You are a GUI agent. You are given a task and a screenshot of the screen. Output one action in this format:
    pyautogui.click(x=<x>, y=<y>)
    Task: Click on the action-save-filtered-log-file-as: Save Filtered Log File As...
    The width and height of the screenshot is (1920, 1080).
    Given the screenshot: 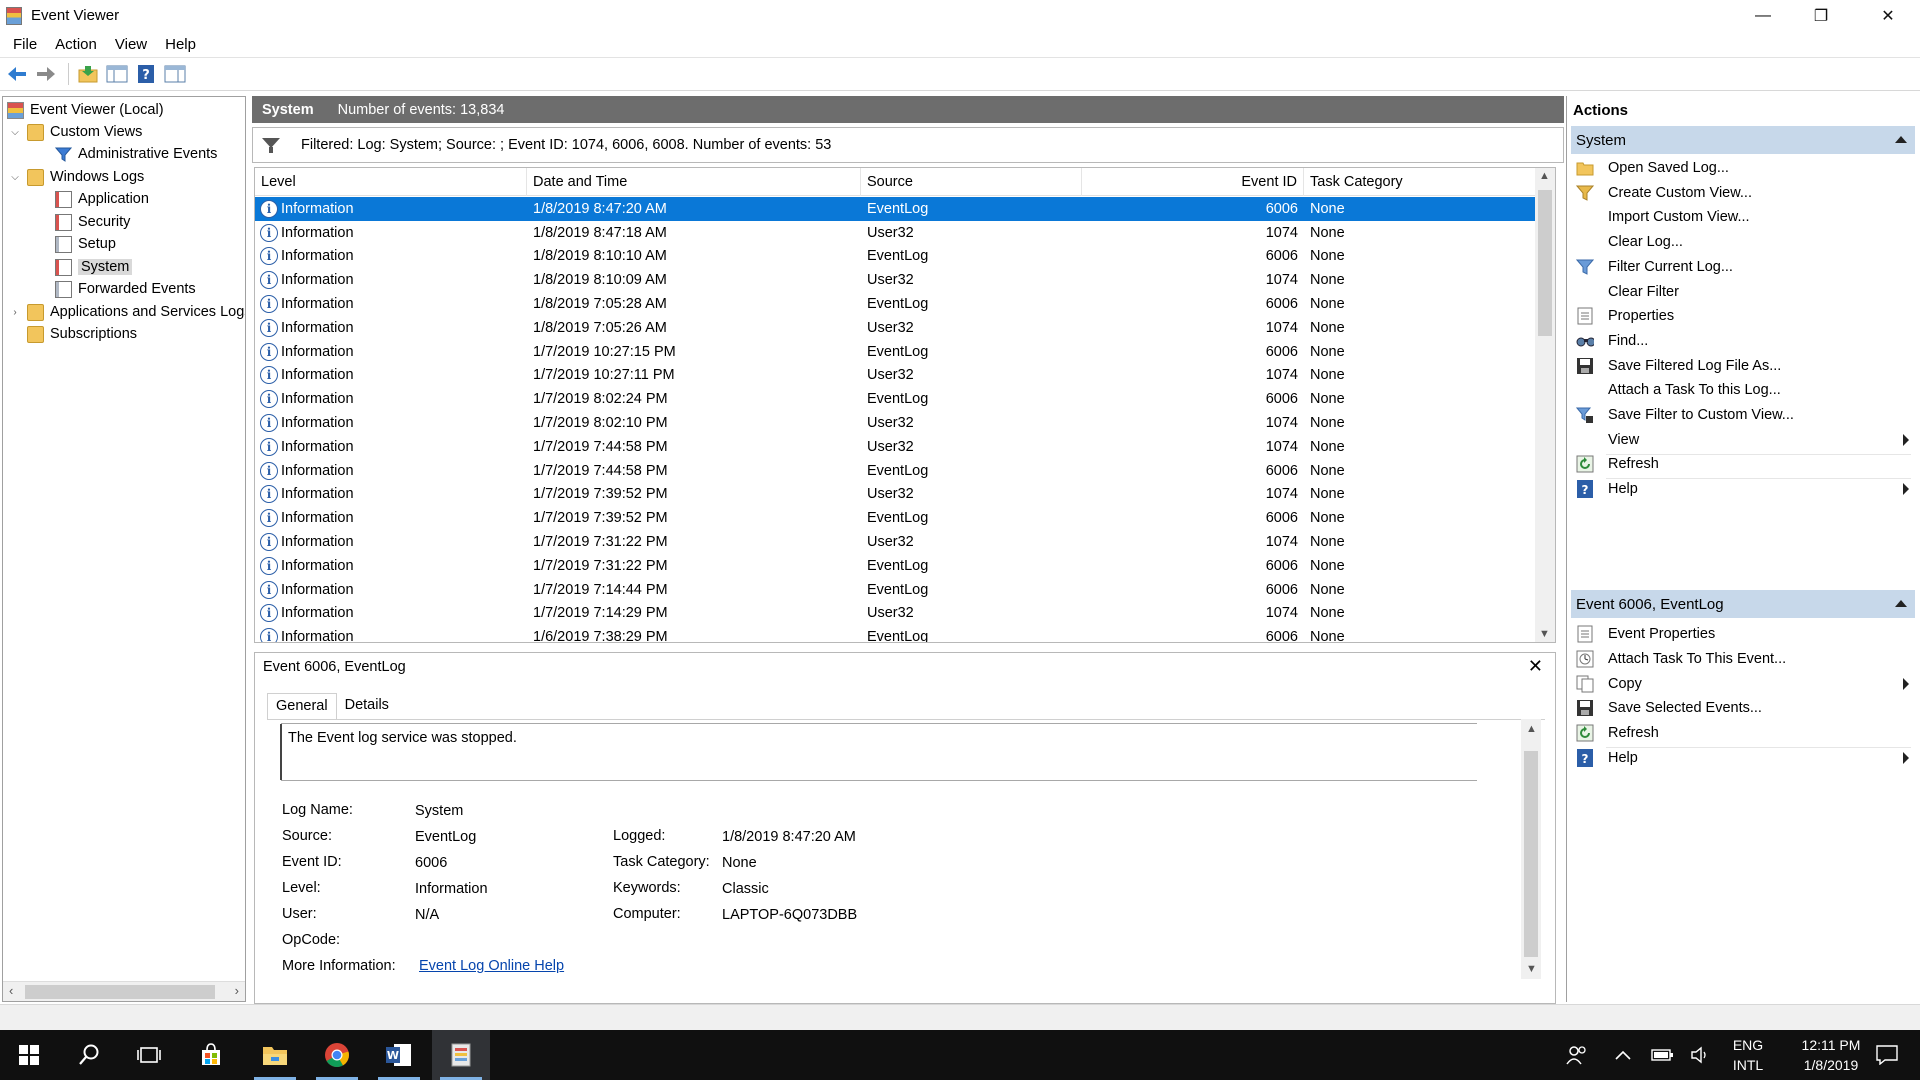 What is the action you would take?
    pyautogui.click(x=1743, y=366)
    